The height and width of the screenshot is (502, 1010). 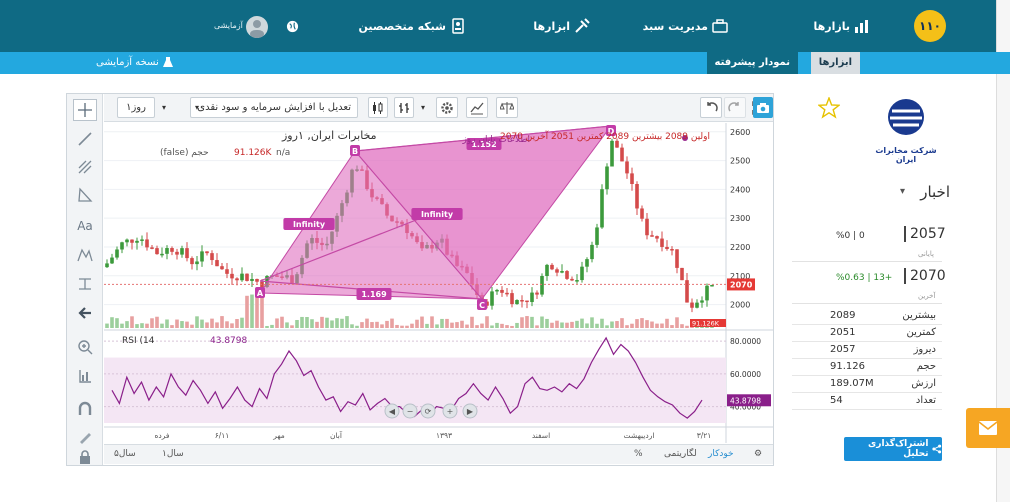 What do you see at coordinates (173, 454) in the screenshot?
I see `range-1y-button: ۱سال` at bounding box center [173, 454].